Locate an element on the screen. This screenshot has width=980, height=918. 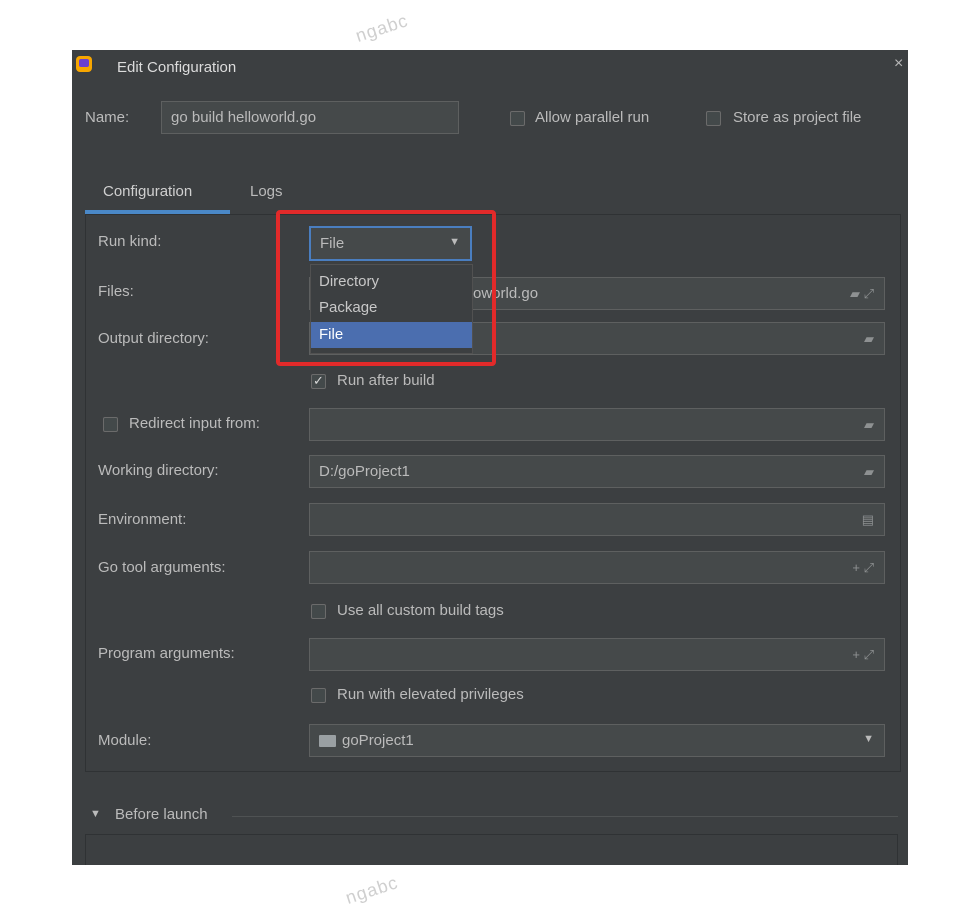
before-launch-list is located at coordinates (491, 849).